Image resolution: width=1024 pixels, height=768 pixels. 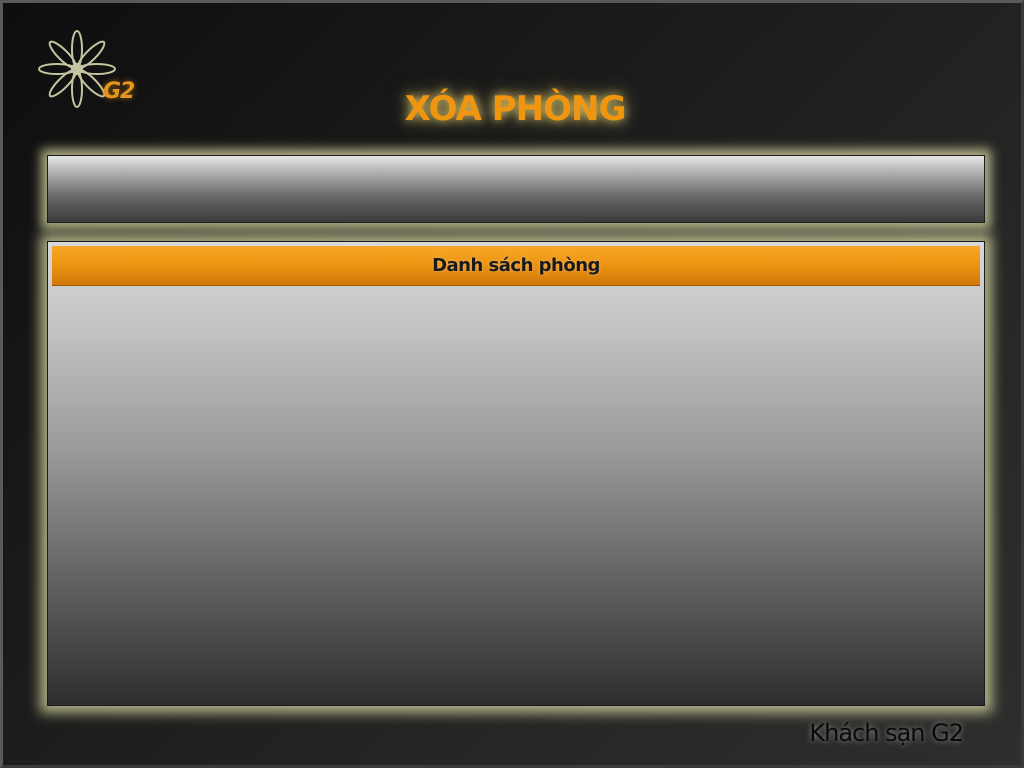 I want to click on top-panel, so click(x=516, y=189).